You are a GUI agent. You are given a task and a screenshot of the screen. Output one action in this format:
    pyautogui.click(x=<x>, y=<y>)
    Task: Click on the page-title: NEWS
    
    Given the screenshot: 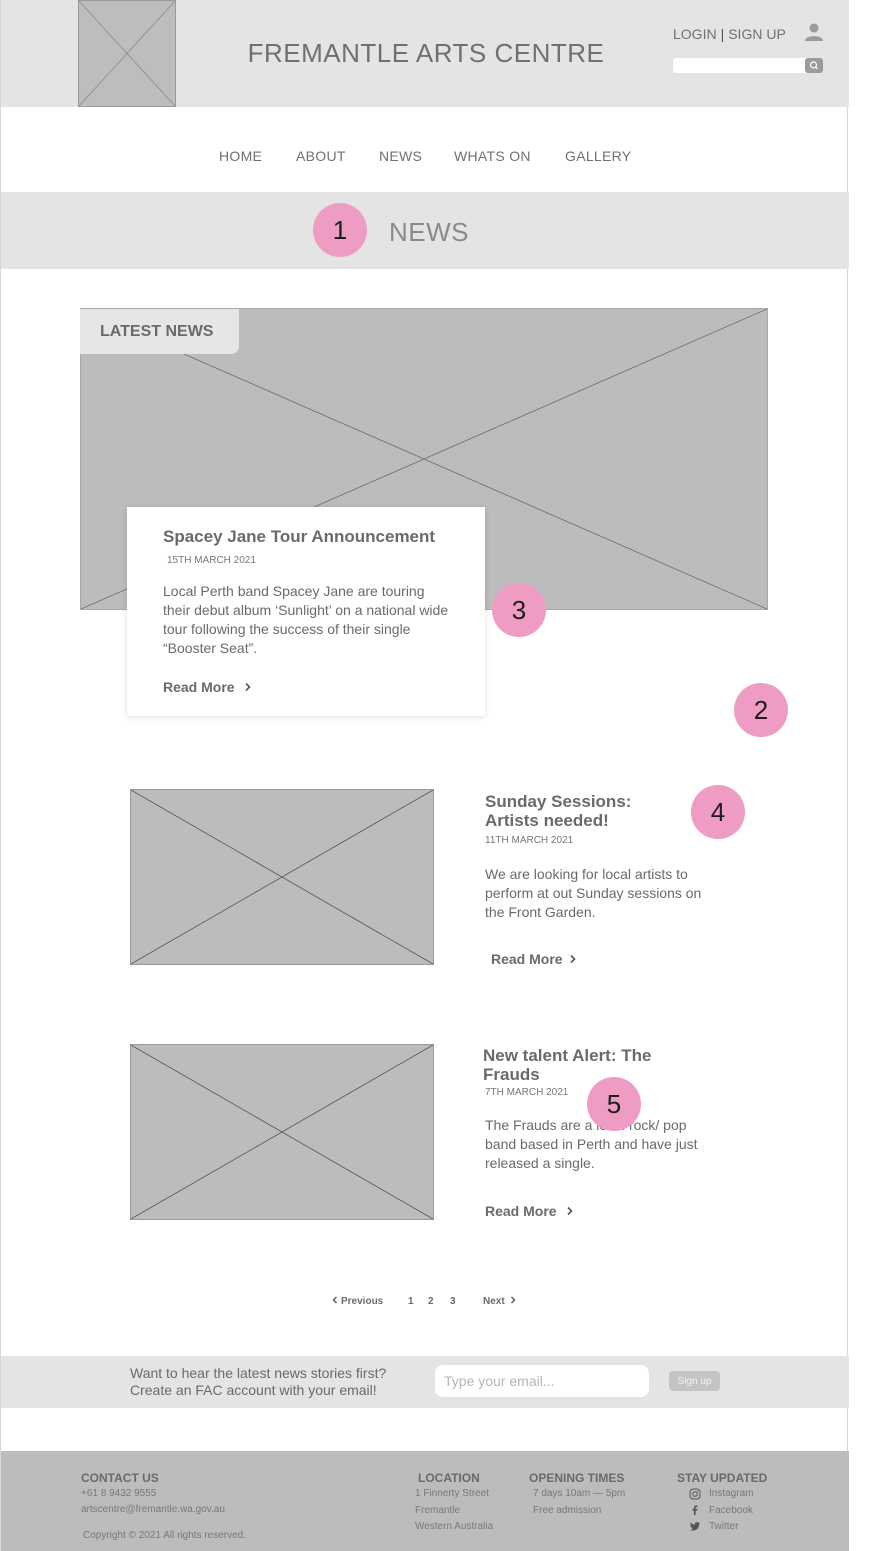 What is the action you would take?
    pyautogui.click(x=429, y=232)
    